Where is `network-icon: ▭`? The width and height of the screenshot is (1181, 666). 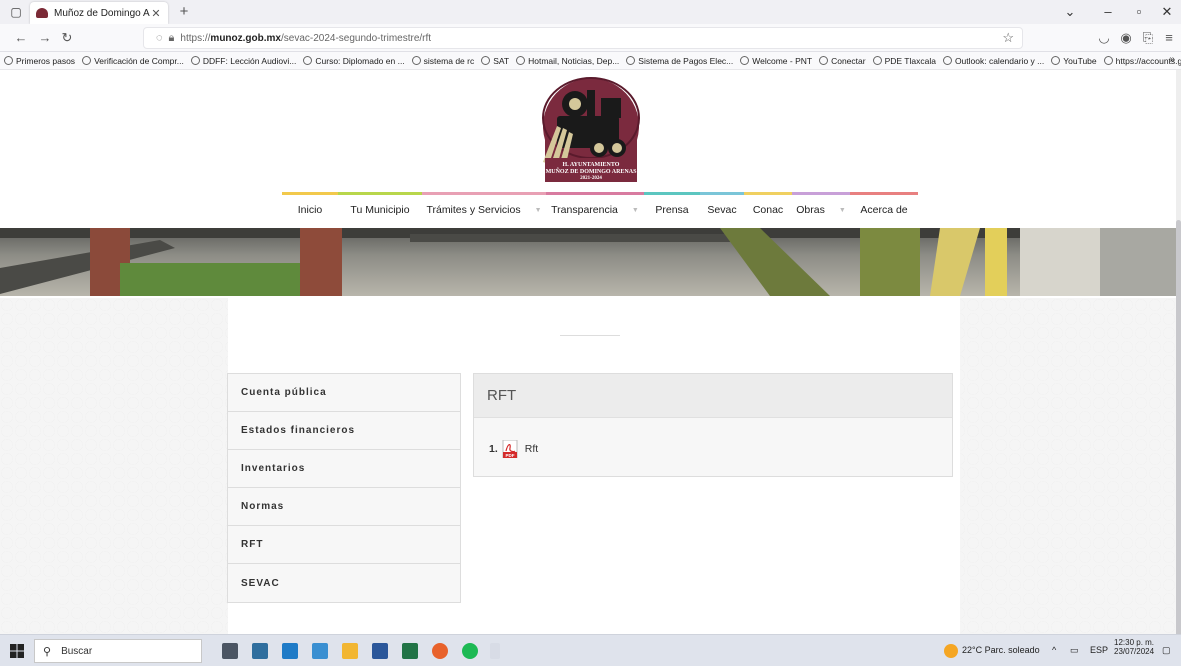
network-icon: ▭ is located at coordinates (1074, 650).